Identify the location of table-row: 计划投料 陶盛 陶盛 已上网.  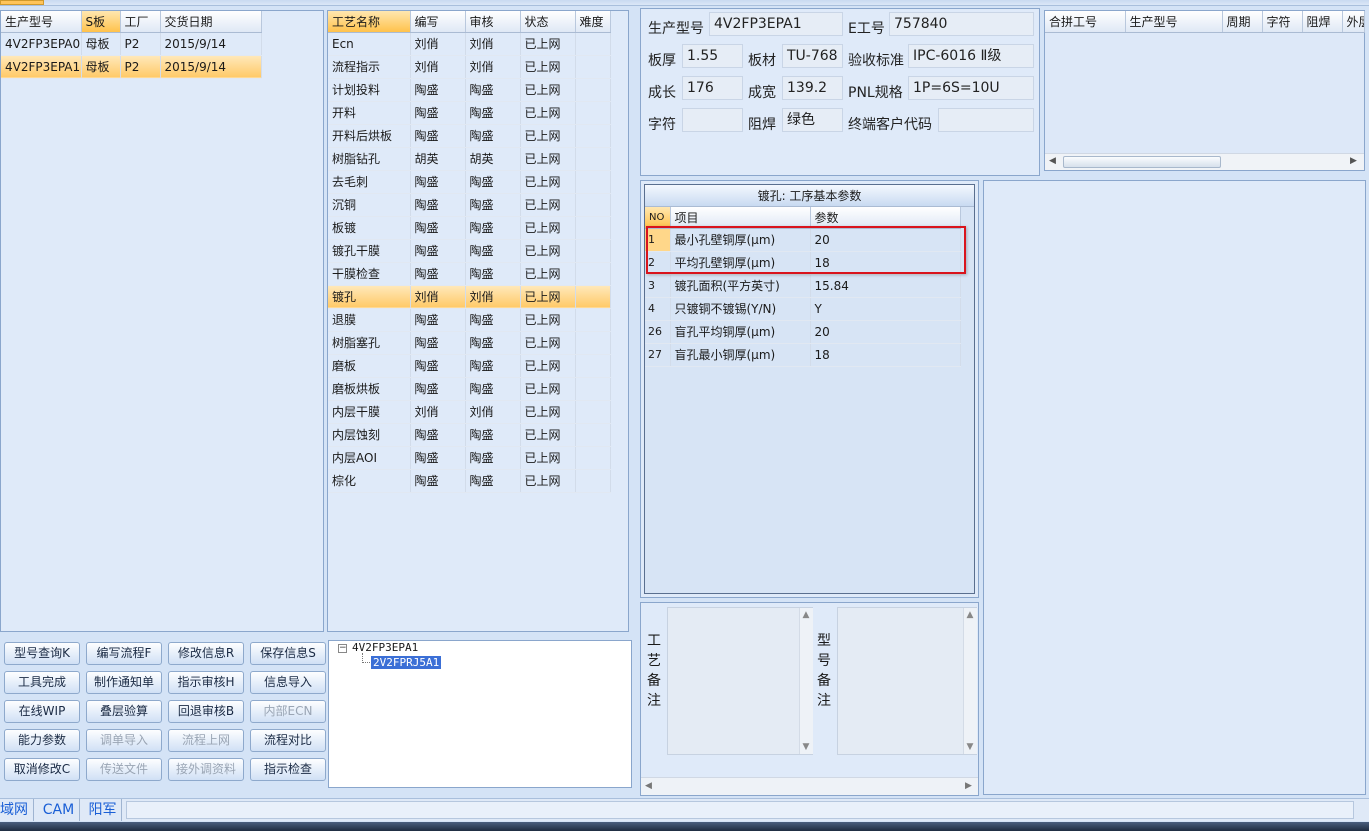
(469, 90).